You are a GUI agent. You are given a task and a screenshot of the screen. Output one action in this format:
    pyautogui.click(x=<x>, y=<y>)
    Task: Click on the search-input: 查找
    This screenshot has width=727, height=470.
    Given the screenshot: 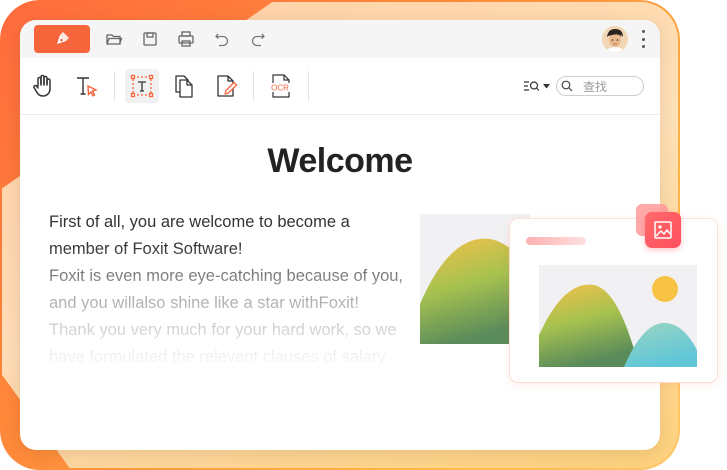 What is the action you would take?
    pyautogui.click(x=600, y=86)
    